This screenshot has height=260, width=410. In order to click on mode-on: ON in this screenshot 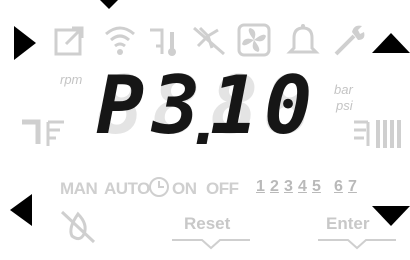, I will do `click(184, 188)`.